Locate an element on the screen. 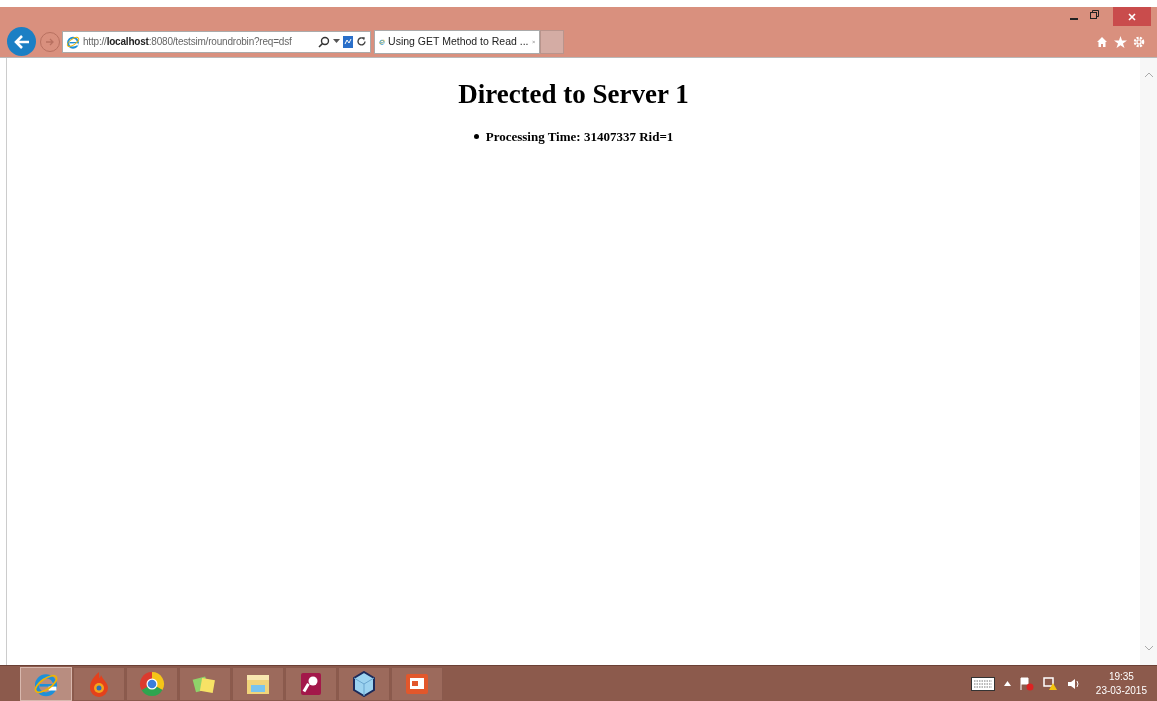 The height and width of the screenshot is (701, 1157). compatibility-icon is located at coordinates (348, 41).